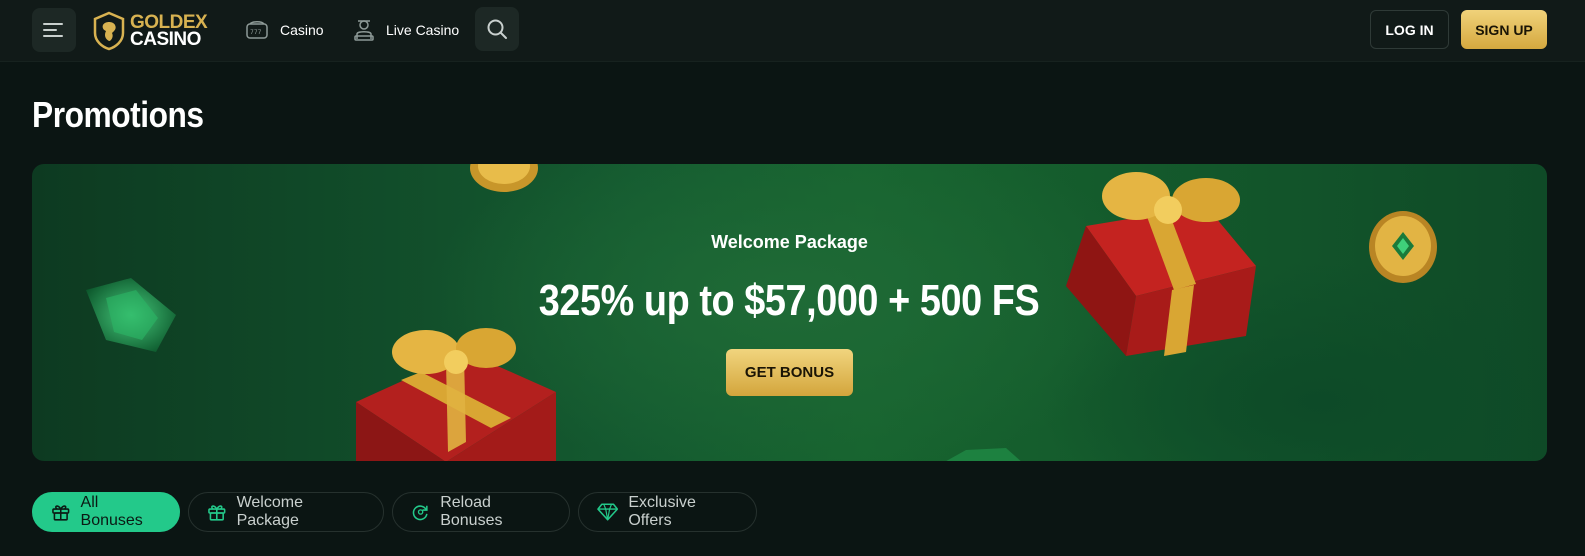 Image resolution: width=1585 pixels, height=556 pixels. I want to click on tab-label: Exclusive Offers, so click(662, 511).